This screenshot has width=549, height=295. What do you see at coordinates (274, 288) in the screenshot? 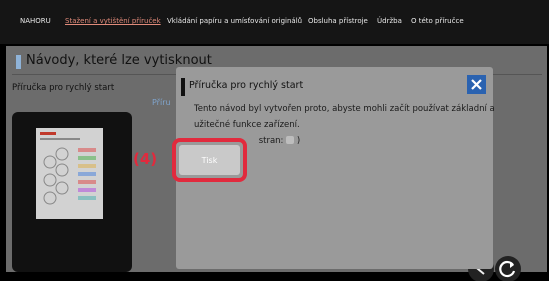
I see `bottom-margin` at bounding box center [274, 288].